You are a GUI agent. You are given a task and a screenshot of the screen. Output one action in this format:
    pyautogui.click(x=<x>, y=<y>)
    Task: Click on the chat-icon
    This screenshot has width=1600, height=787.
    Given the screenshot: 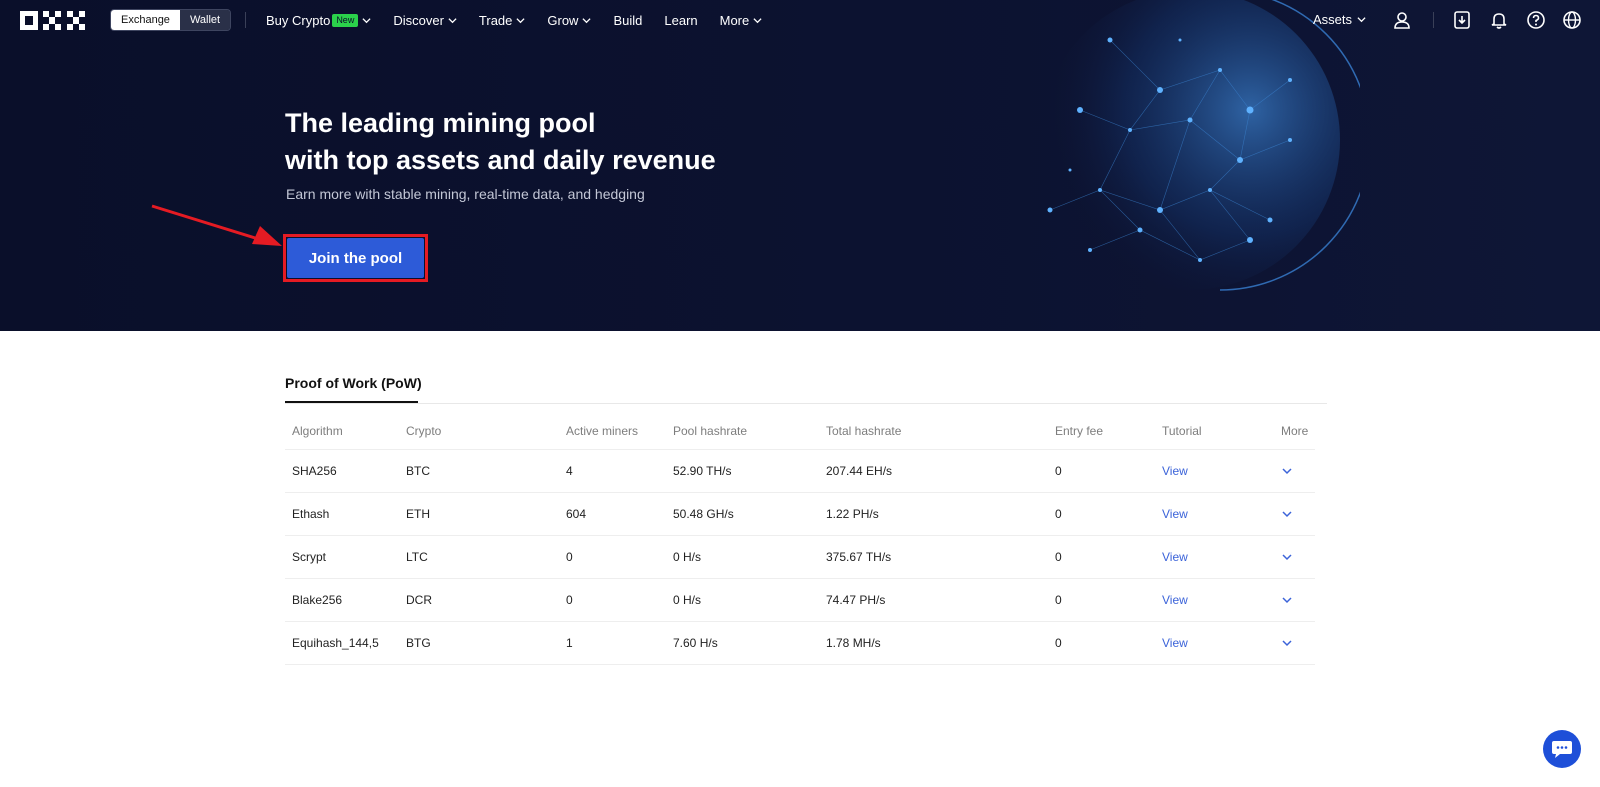 What is the action you would take?
    pyautogui.click(x=1562, y=749)
    